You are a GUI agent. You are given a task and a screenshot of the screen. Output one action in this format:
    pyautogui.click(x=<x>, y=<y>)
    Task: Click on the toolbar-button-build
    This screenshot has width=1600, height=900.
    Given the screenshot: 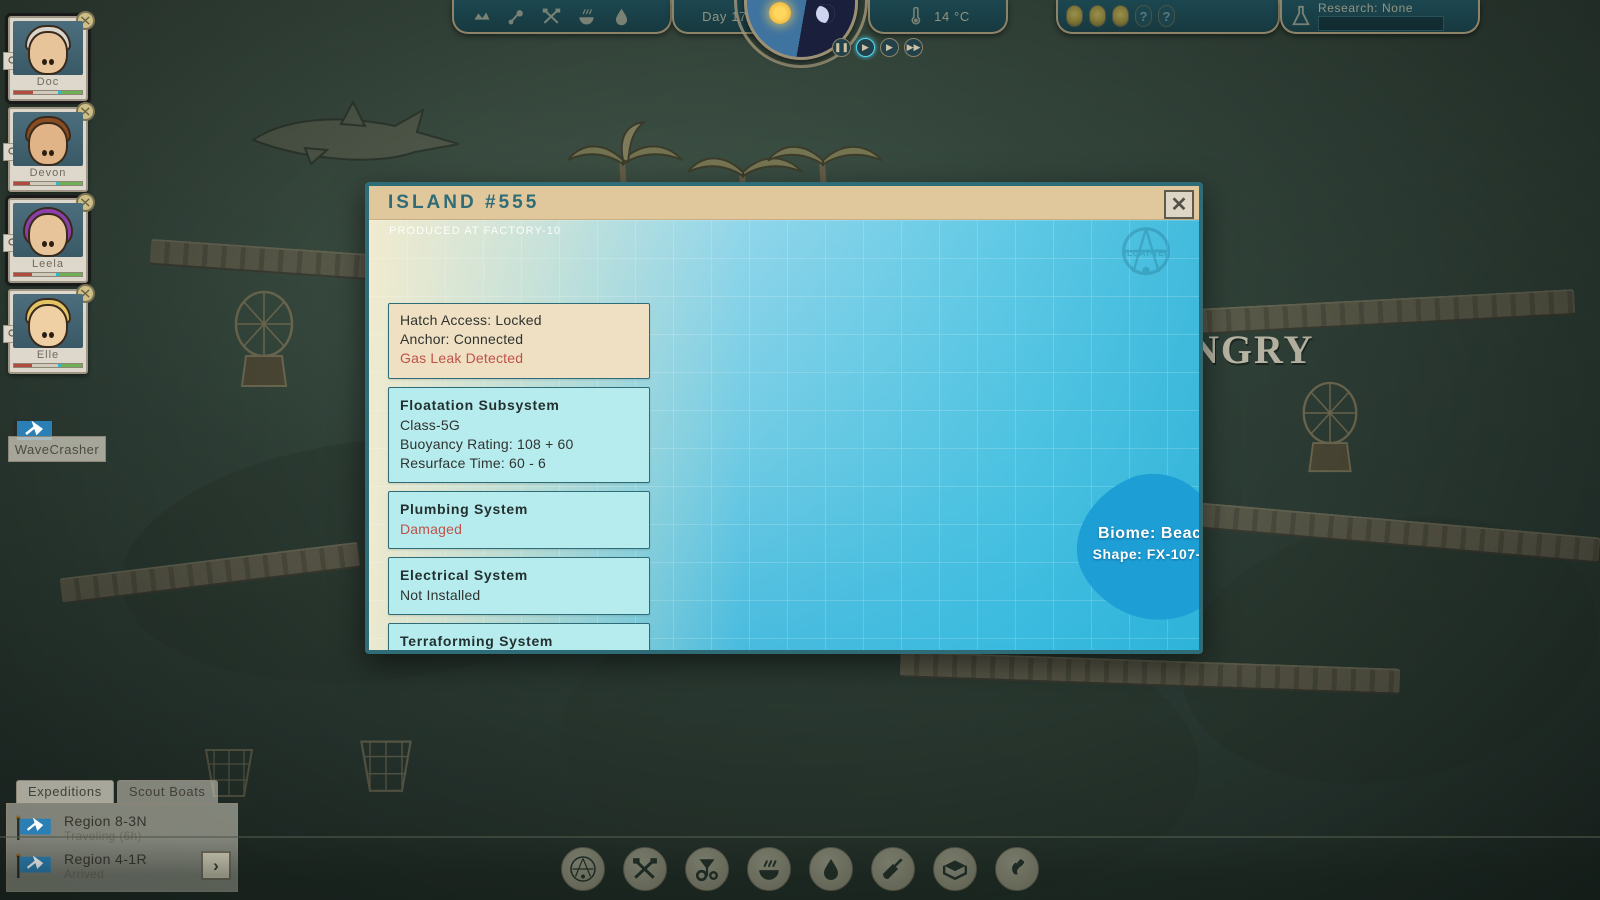 What is the action you would take?
    pyautogui.click(x=645, y=869)
    